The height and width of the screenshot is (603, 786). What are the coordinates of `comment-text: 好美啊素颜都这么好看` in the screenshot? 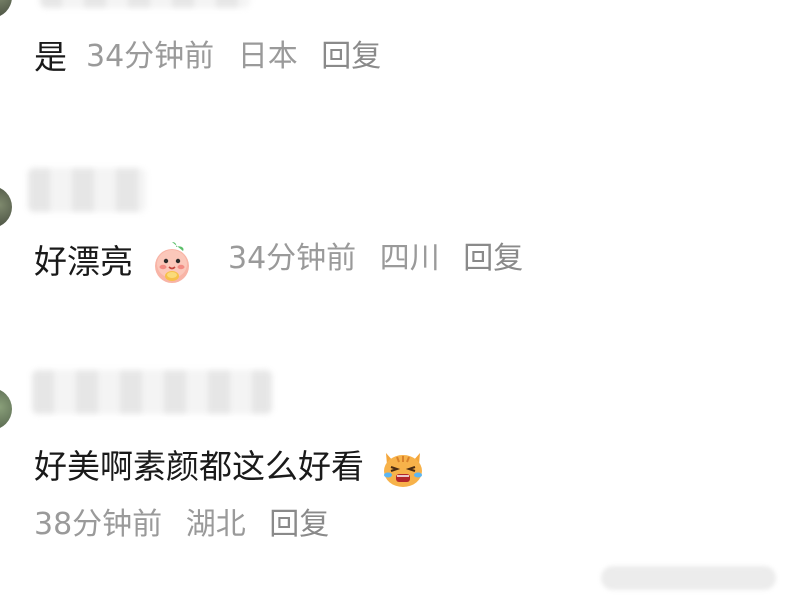 It's located at (230, 467).